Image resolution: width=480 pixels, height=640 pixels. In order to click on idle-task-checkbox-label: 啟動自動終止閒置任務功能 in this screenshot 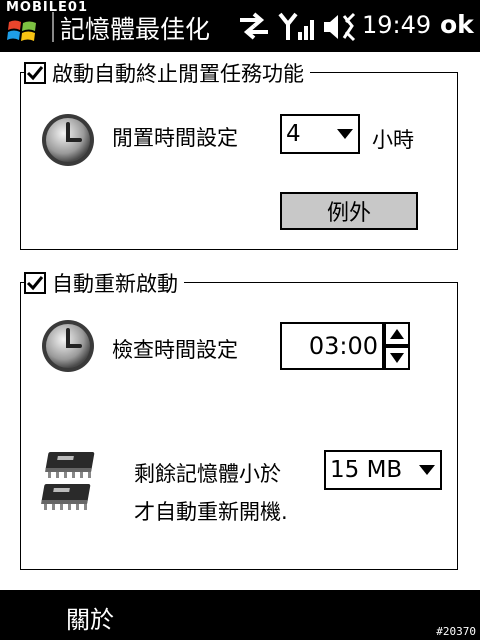, I will do `click(178, 74)`.